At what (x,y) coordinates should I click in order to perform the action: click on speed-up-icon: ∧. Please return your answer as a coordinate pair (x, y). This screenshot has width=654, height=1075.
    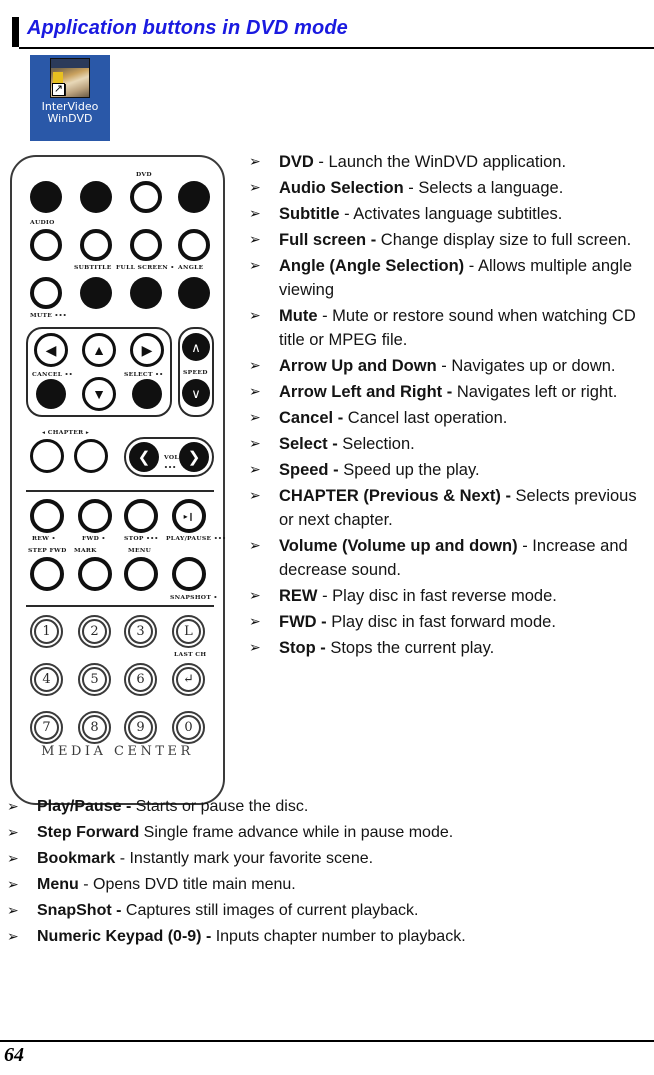
    Looking at the image, I should click on (196, 347).